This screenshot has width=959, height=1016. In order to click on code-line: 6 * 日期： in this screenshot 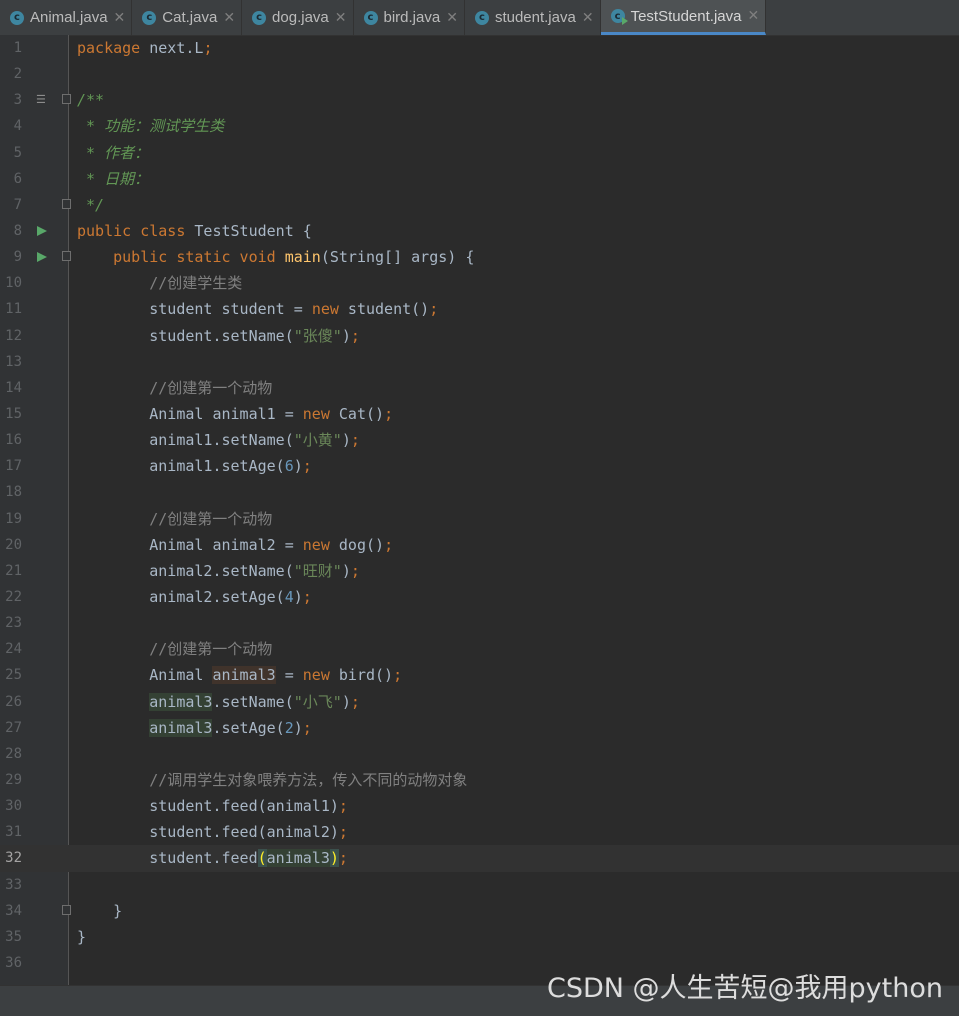, I will do `click(479, 179)`.